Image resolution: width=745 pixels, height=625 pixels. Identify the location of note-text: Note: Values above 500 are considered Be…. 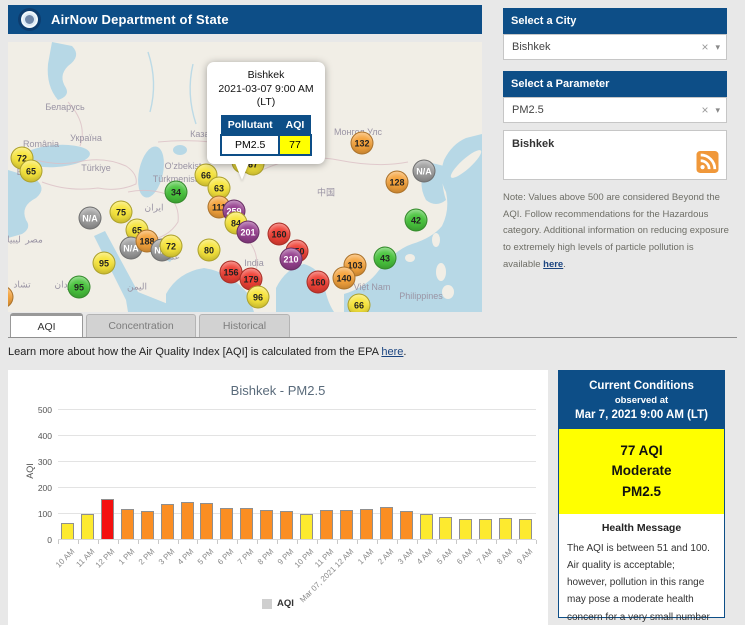
(616, 231).